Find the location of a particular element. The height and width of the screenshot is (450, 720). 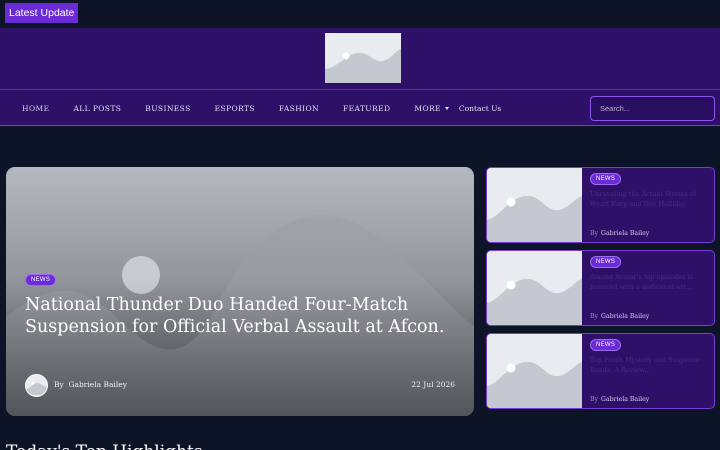

nav-item-business: BUSINESS is located at coordinates (167, 108).